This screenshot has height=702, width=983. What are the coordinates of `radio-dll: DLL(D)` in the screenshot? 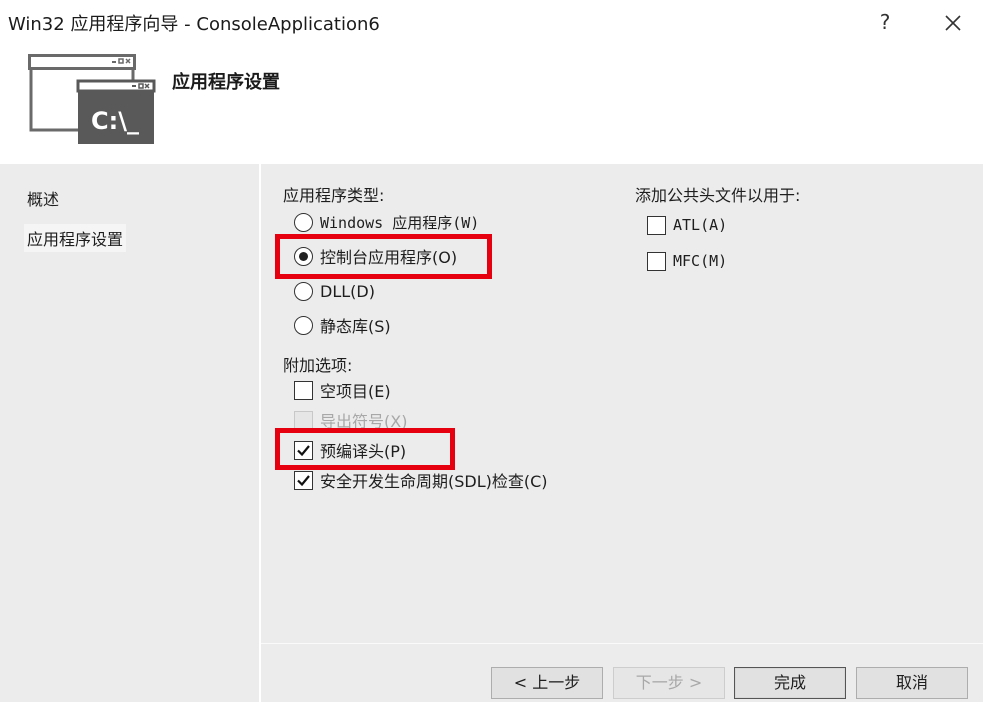 It's located at (334, 291).